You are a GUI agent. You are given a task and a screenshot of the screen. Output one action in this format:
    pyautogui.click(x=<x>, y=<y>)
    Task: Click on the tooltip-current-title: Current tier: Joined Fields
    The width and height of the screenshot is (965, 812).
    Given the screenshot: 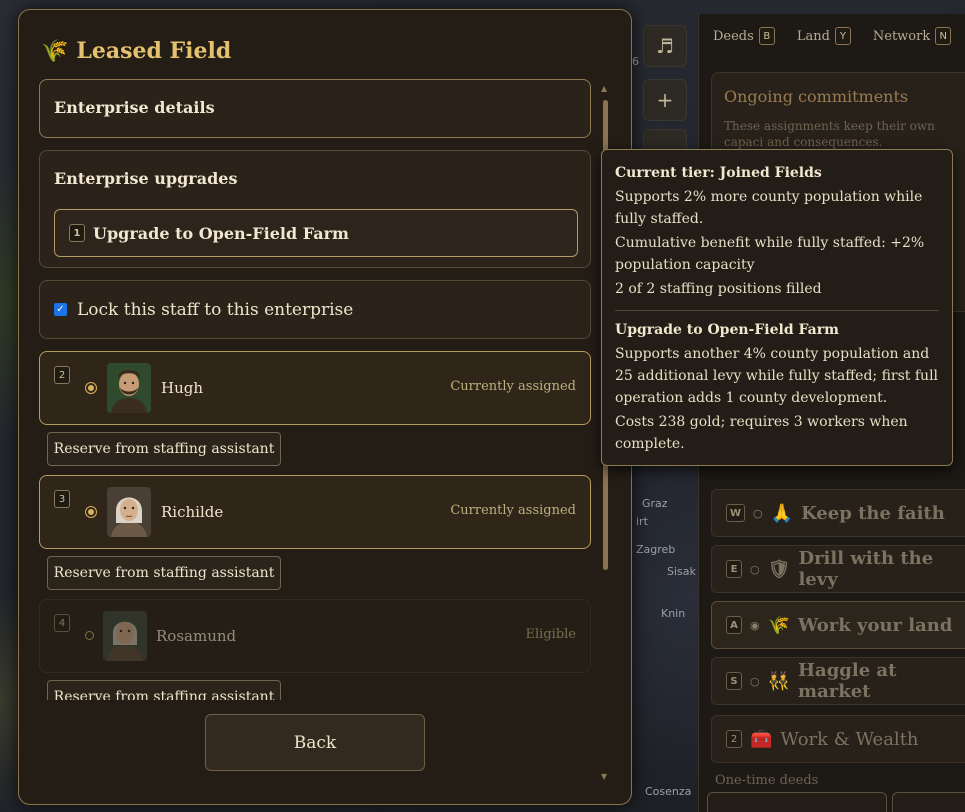 What is the action you would take?
    pyautogui.click(x=718, y=173)
    